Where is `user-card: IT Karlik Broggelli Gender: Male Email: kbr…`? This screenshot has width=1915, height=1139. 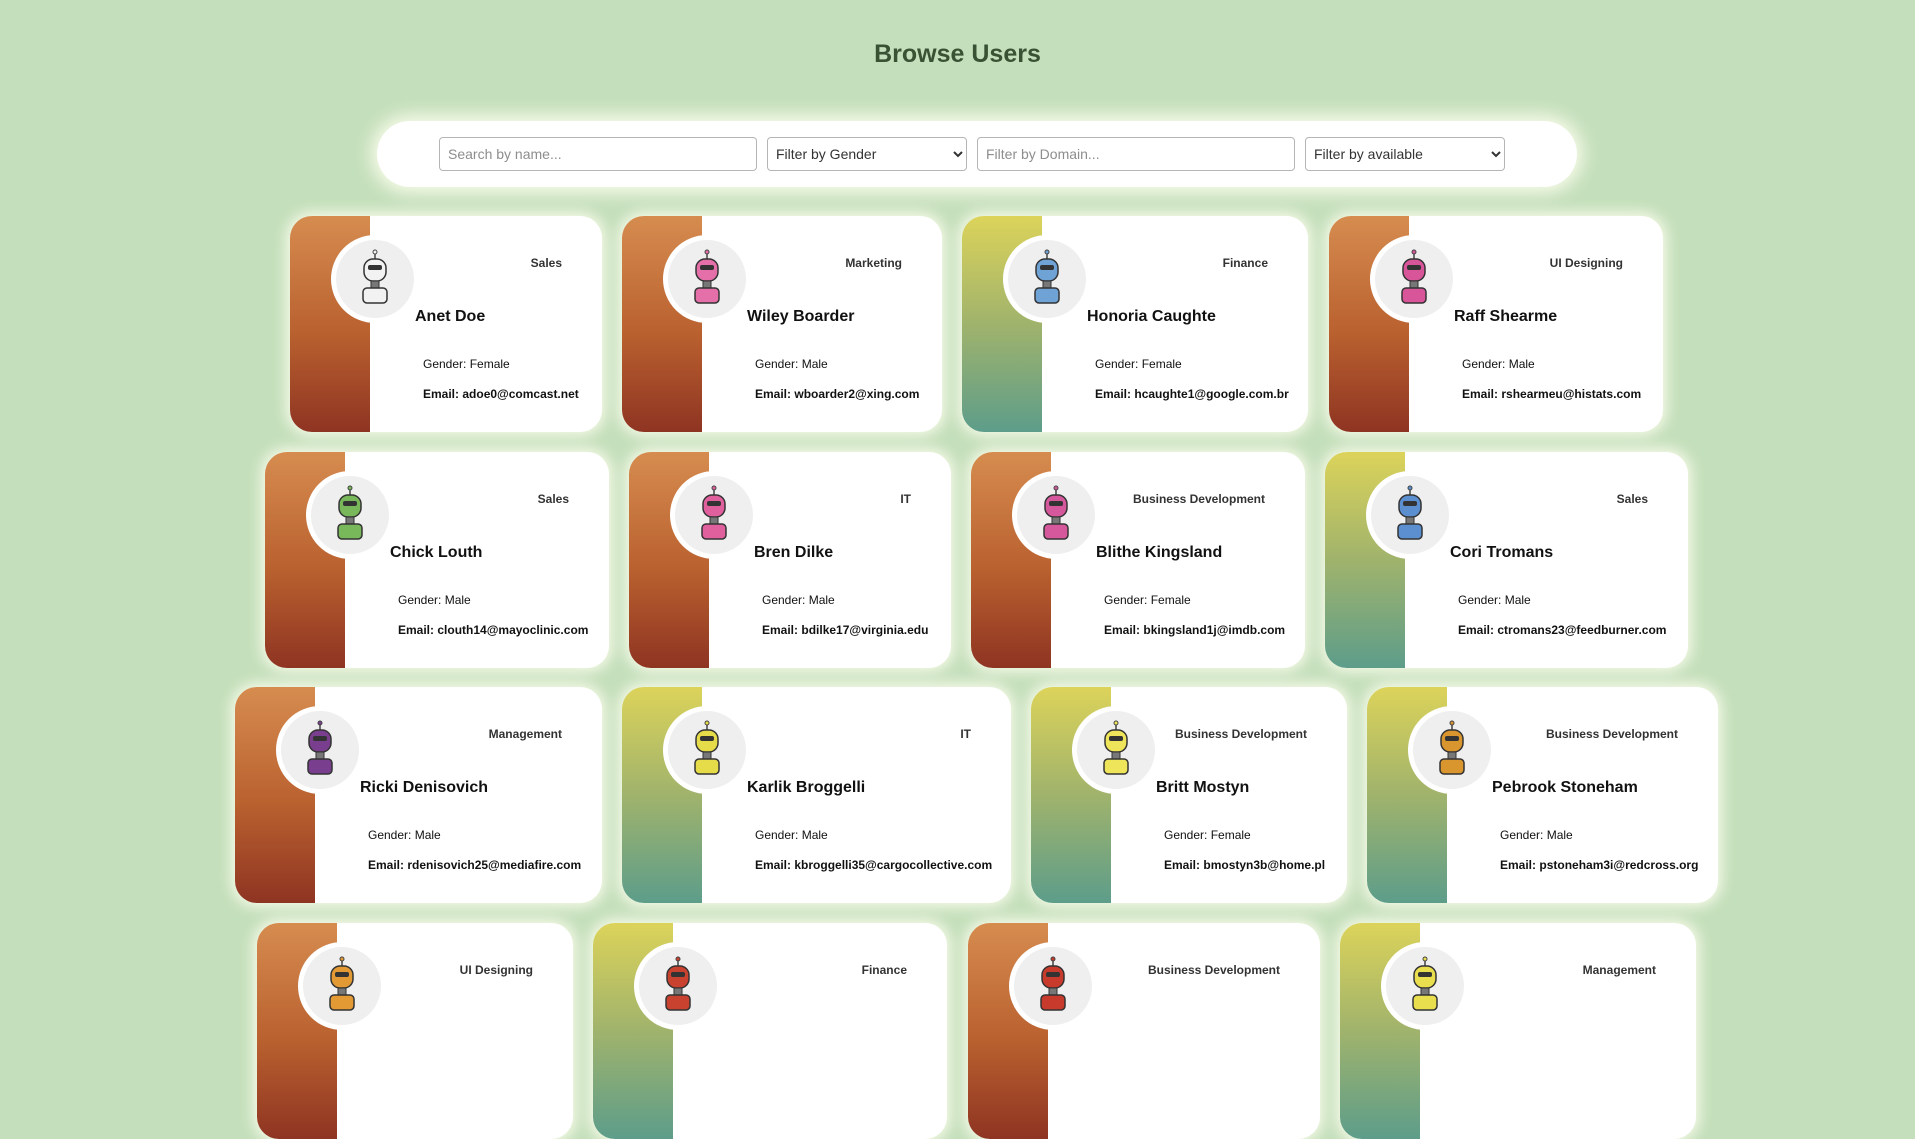
user-card: IT Karlik Broggelli Gender: Male Email: kbr… is located at coordinates (816, 795).